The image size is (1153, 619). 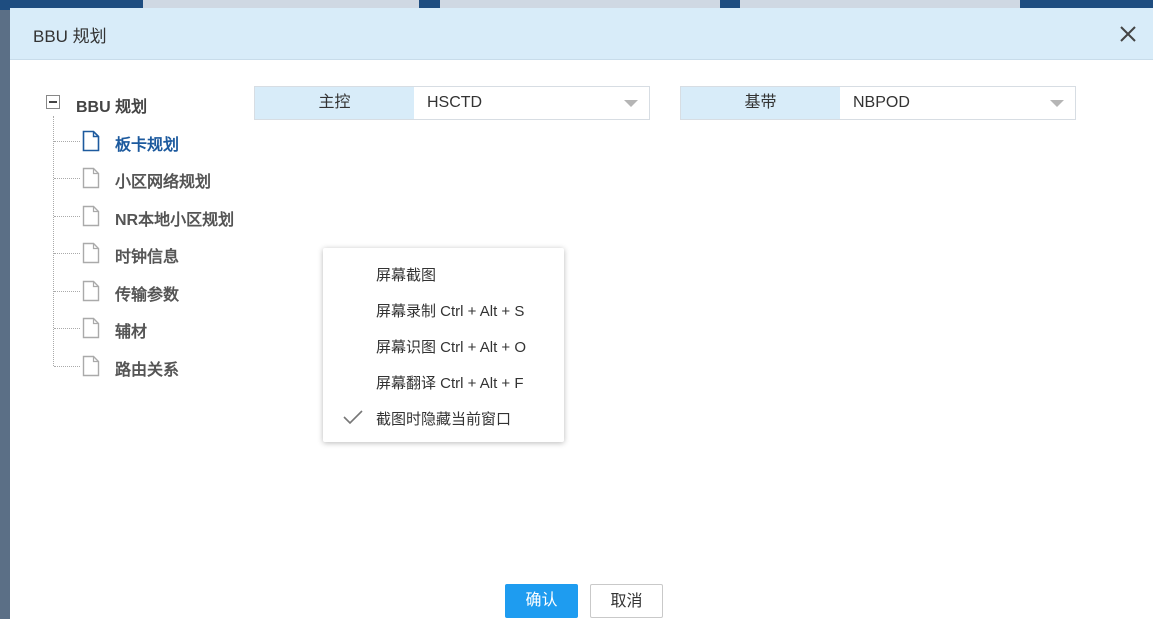 What do you see at coordinates (406, 275) in the screenshot?
I see `menu-item-label: 屏幕截图` at bounding box center [406, 275].